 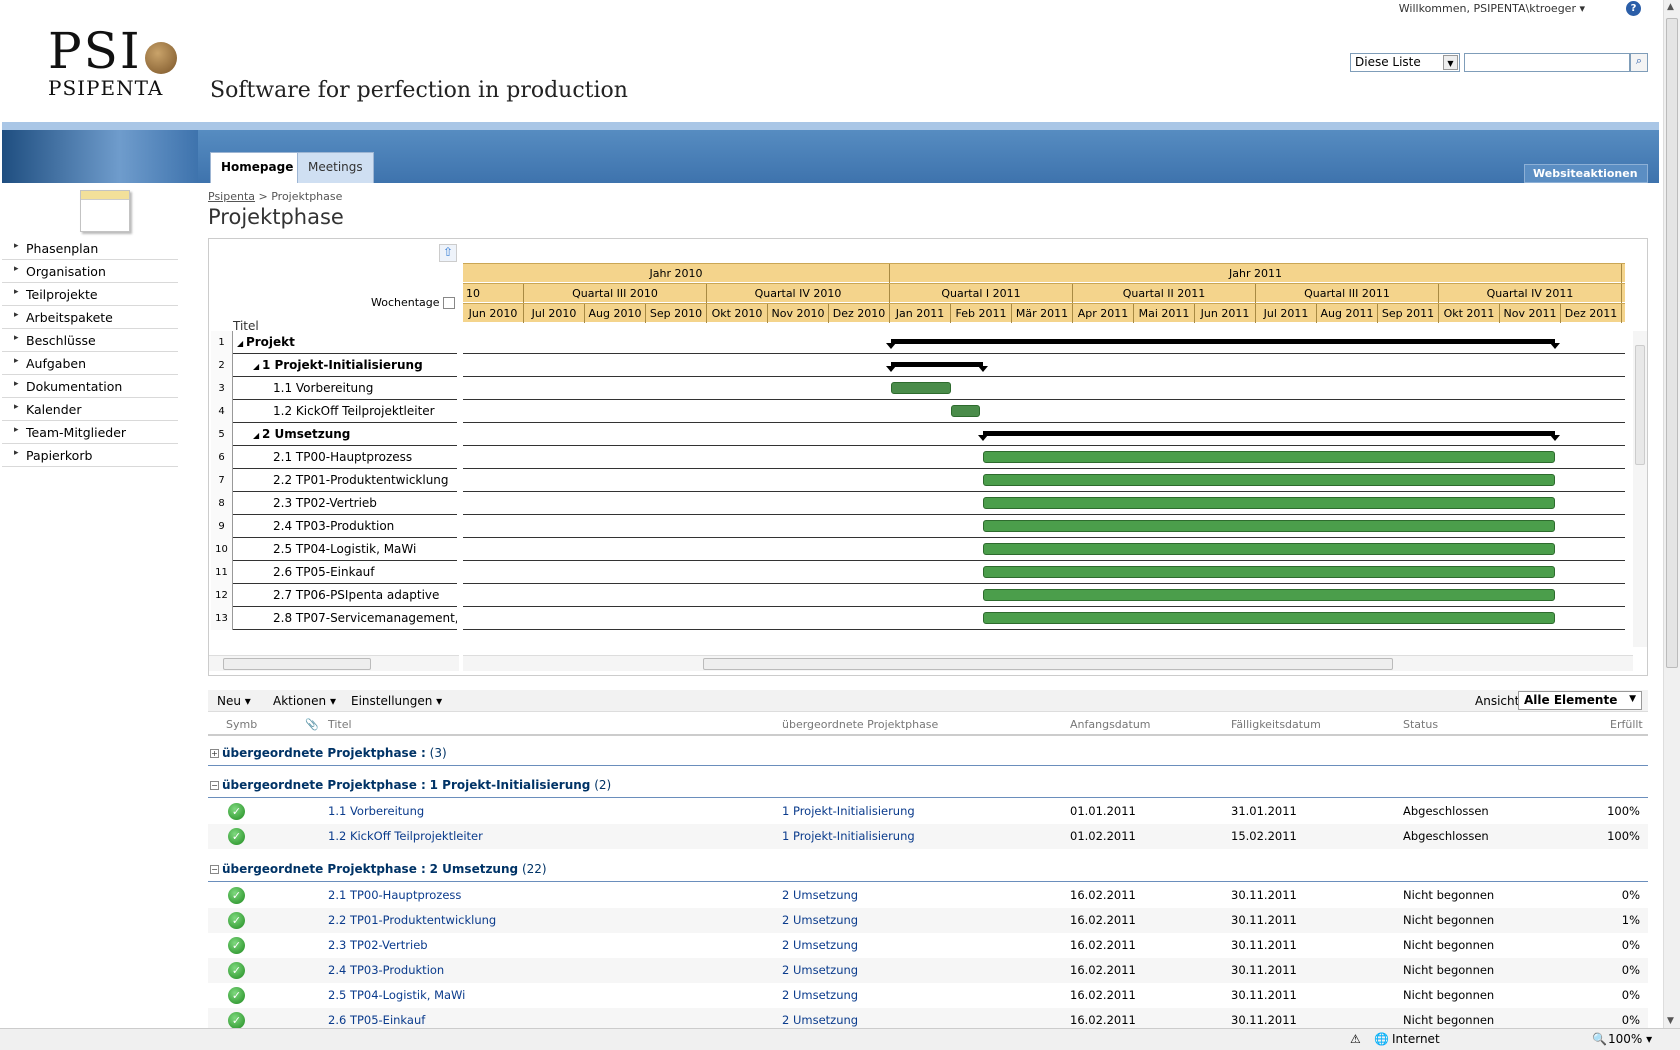 I want to click on gantt-task-title-cell: 2.4 TP03-Produktion, so click(x=347, y=526).